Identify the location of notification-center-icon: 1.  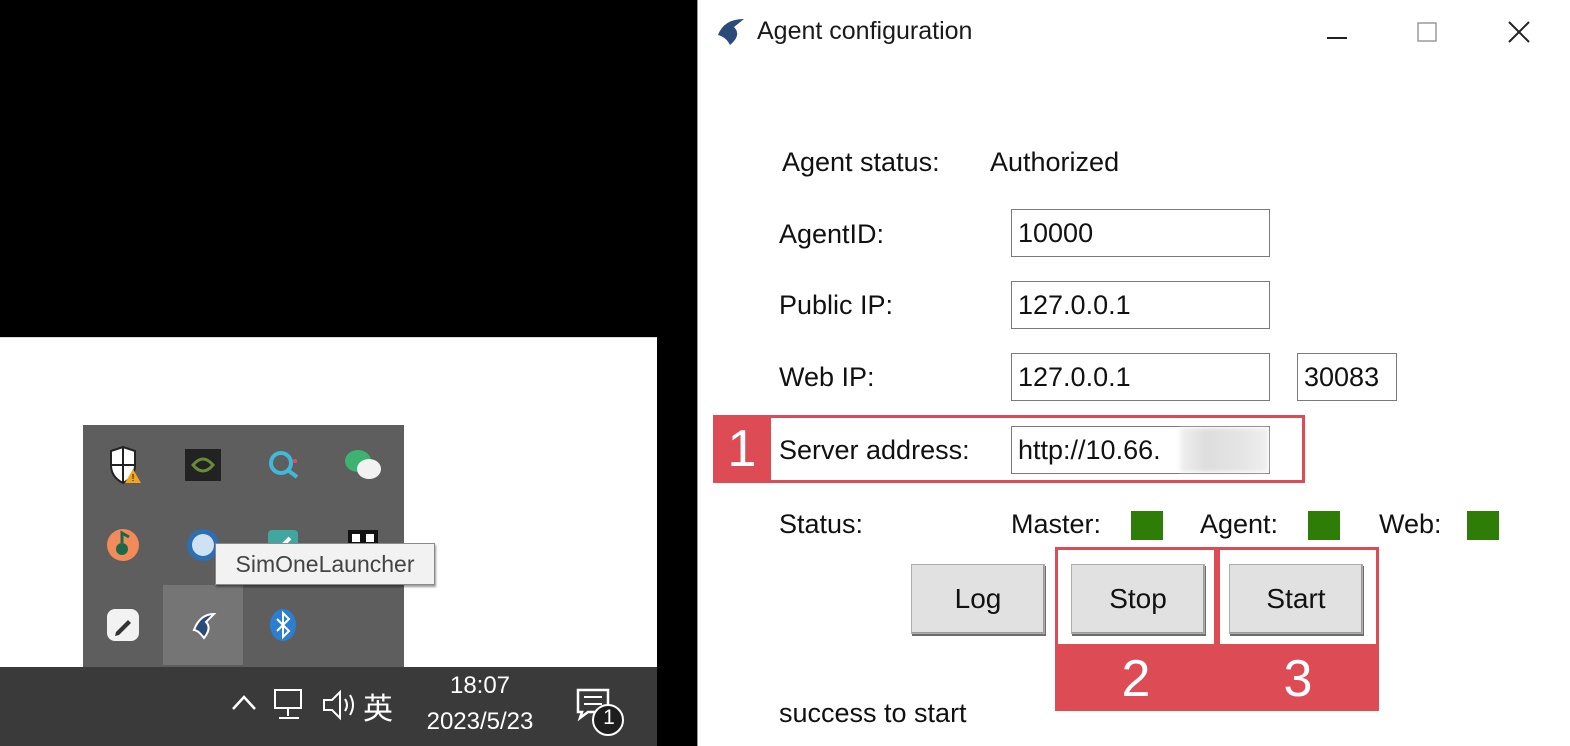
(602, 714).